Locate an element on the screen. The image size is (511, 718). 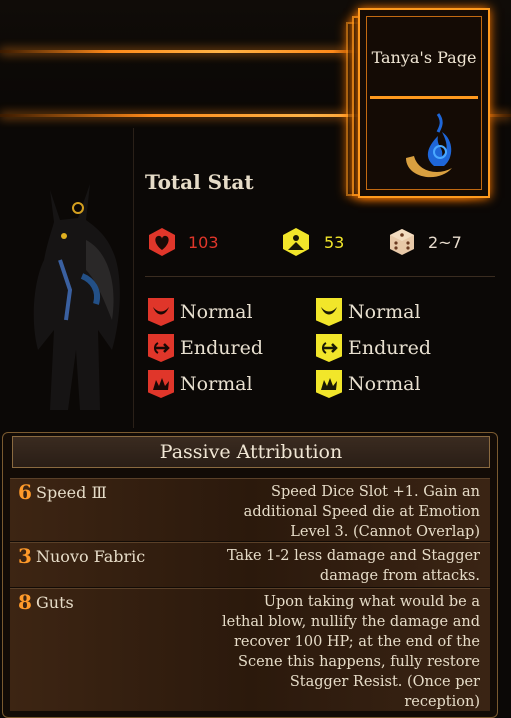
hp-stat: 103 is located at coordinates (182, 242).